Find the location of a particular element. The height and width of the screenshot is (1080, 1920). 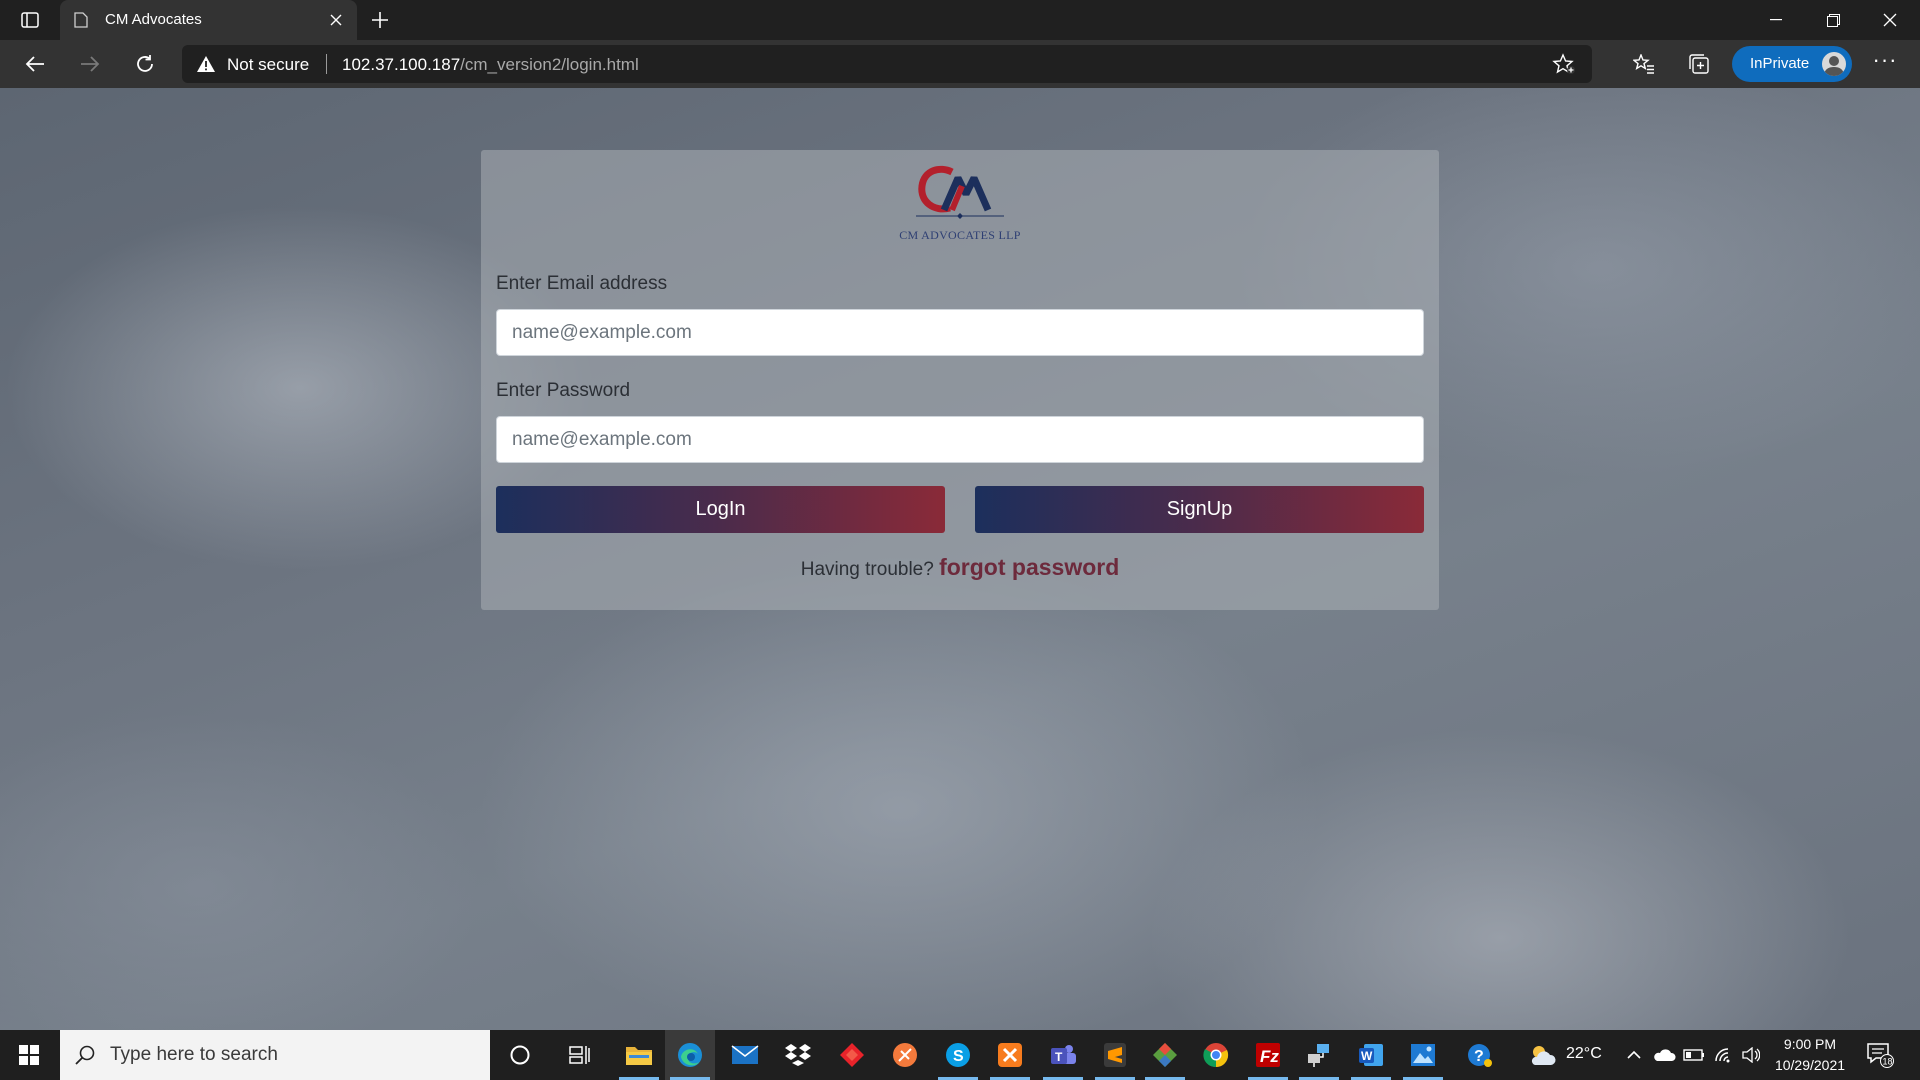

network-icon is located at coordinates (1319, 1055).